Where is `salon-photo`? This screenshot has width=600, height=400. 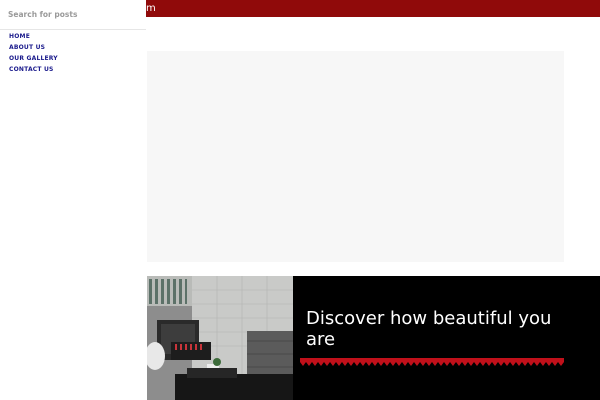
salon-photo is located at coordinates (220, 338).